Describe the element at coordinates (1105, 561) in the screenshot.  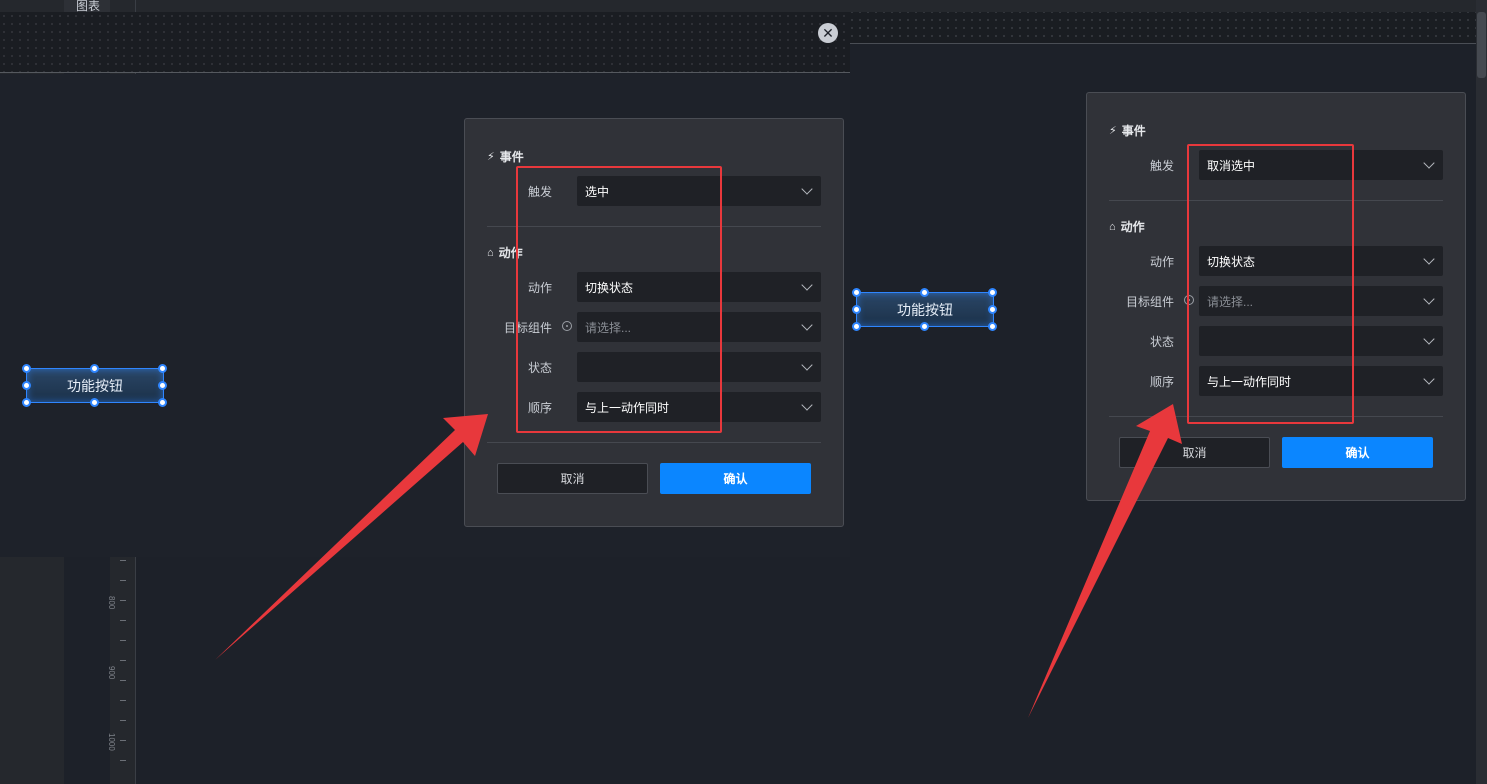
I see `arrow-right` at that location.